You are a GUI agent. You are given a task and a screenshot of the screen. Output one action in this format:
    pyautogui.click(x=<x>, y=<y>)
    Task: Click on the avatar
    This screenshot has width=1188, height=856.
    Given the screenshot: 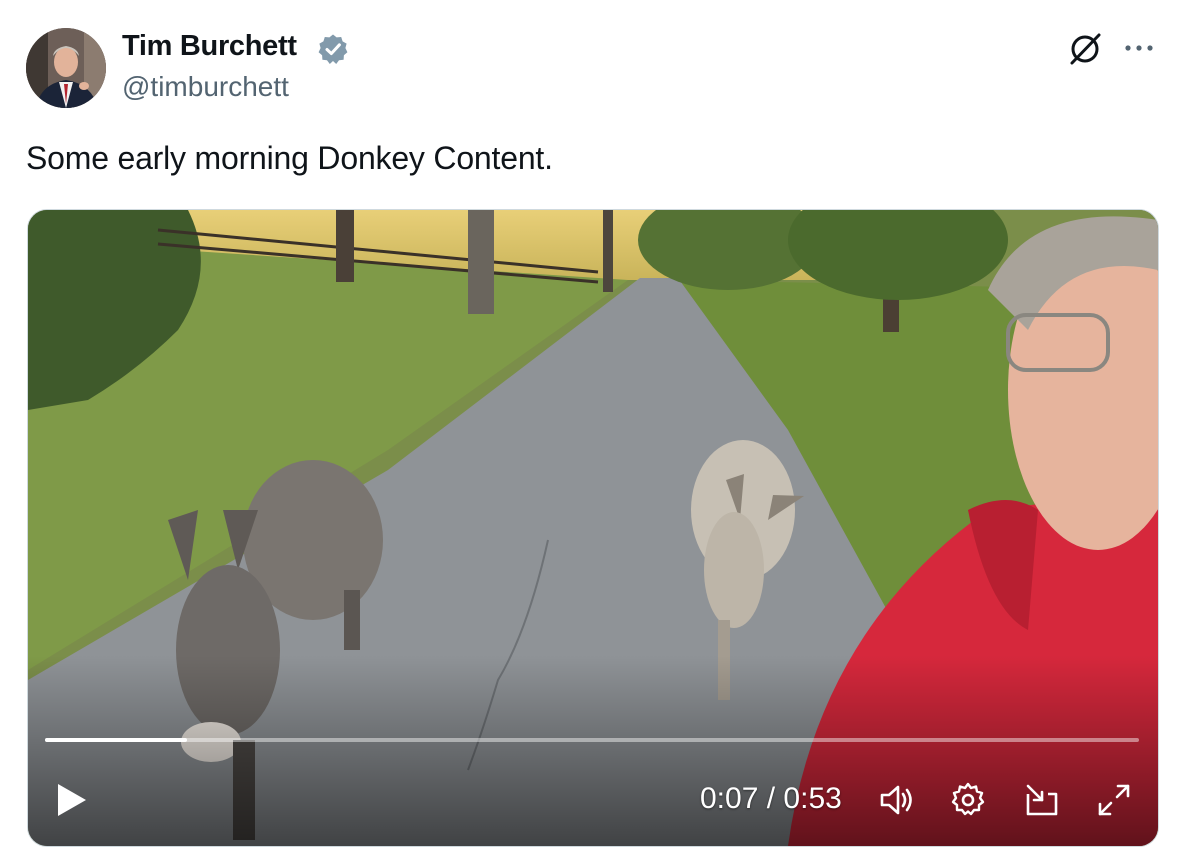 What is the action you would take?
    pyautogui.click(x=66, y=68)
    